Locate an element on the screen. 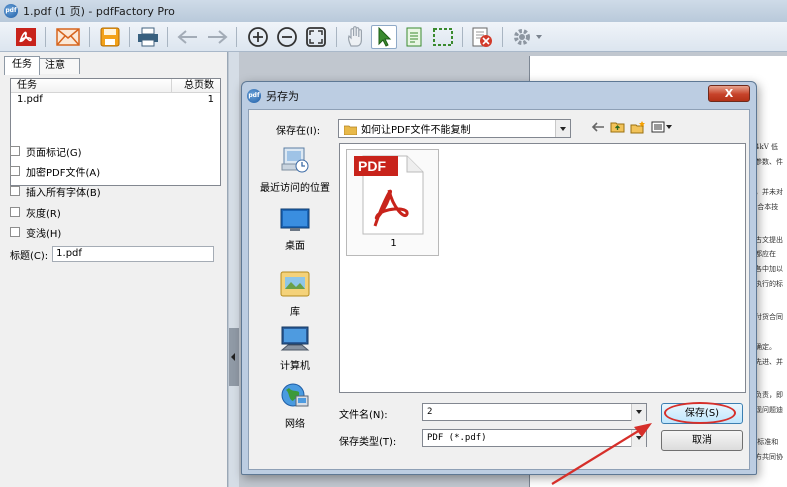  dialog-nav-toolbar is located at coordinates (634, 128).